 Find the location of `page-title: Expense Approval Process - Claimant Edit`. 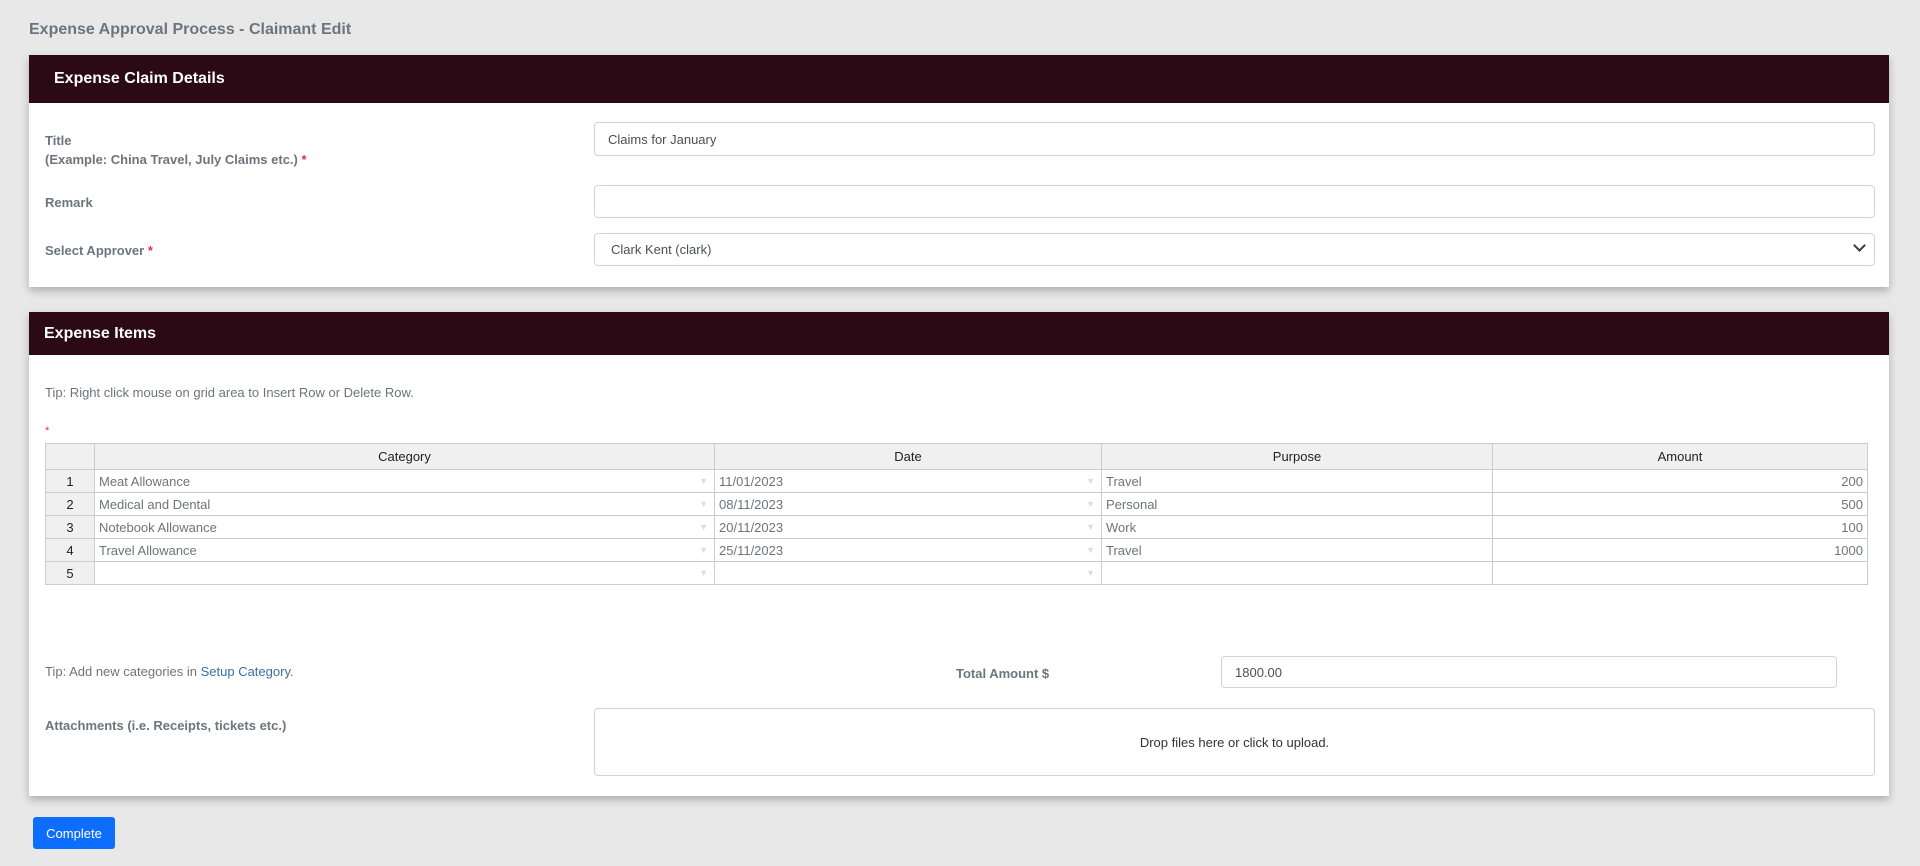

page-title: Expense Approval Process - Claimant Edit is located at coordinates (190, 29).